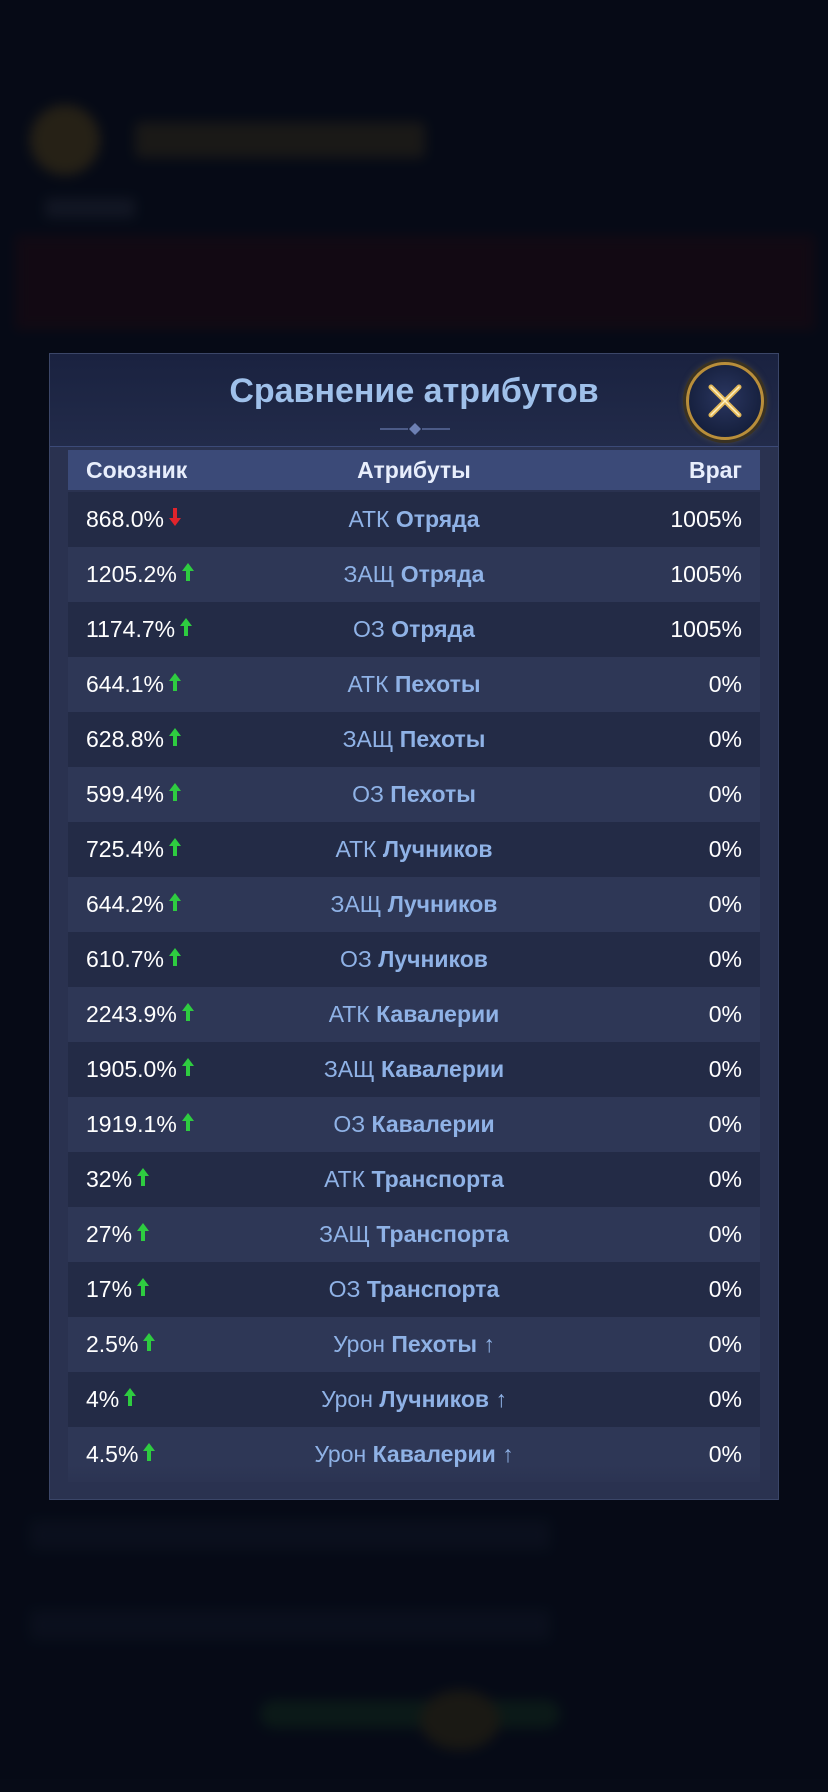  What do you see at coordinates (168, 629) in the screenshot?
I see `ally-value-cell: 1174.7%` at bounding box center [168, 629].